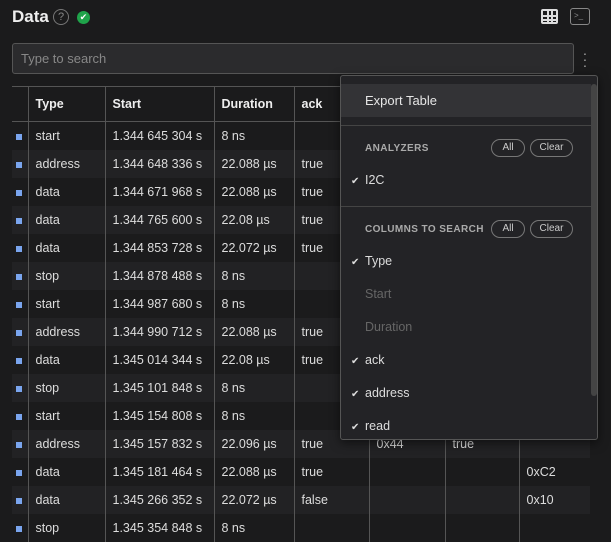 The image size is (611, 542). What do you see at coordinates (159, 191) in the screenshot?
I see `table-cell: 1.344 671 968 s` at bounding box center [159, 191].